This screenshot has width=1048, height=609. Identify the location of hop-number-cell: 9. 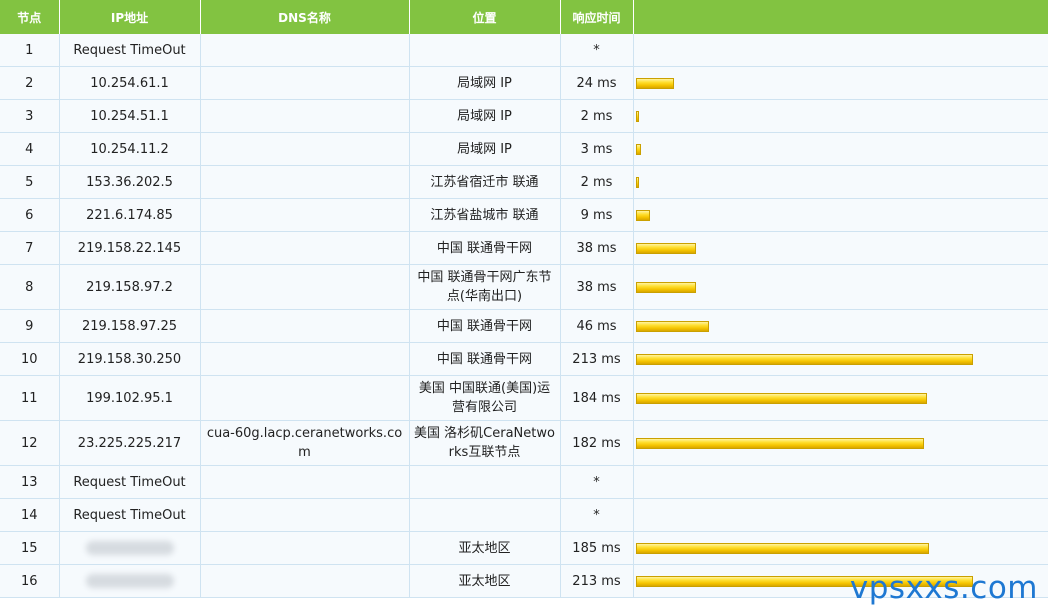
(30, 326).